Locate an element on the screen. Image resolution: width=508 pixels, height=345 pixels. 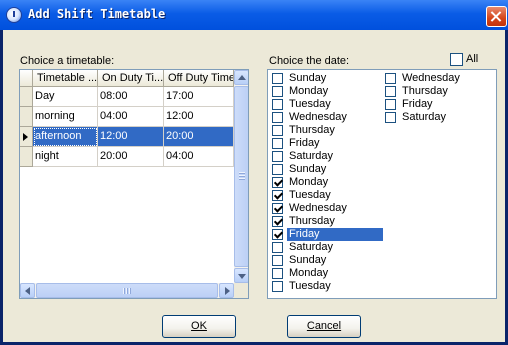
header-corner is located at coordinates (26, 78).